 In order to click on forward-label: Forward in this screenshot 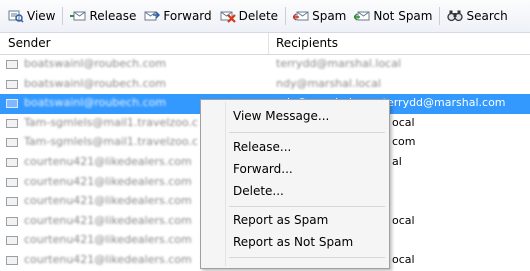, I will do `click(187, 16)`.